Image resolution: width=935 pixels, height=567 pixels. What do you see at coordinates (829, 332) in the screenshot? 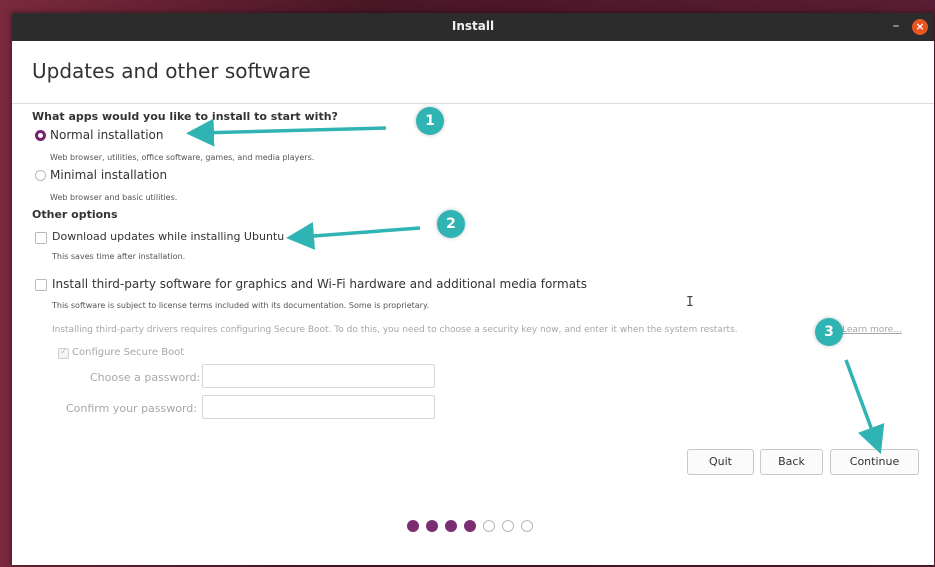
I see `annotation-badge-3: 3` at bounding box center [829, 332].